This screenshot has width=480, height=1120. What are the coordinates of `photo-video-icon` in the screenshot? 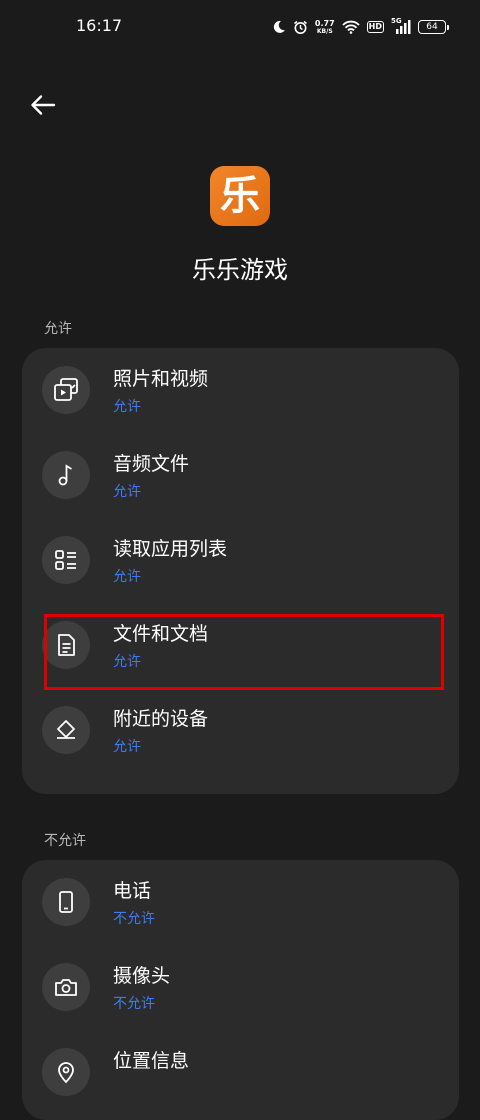 It's located at (66, 390).